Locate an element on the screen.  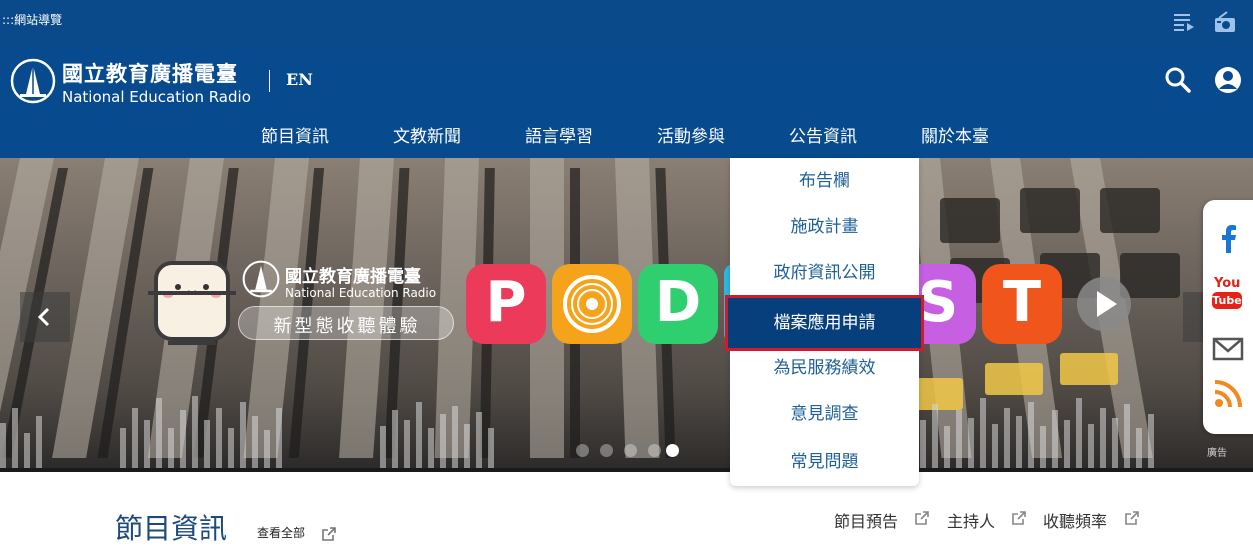
banner-logo-emblem-icon is located at coordinates (261, 279).